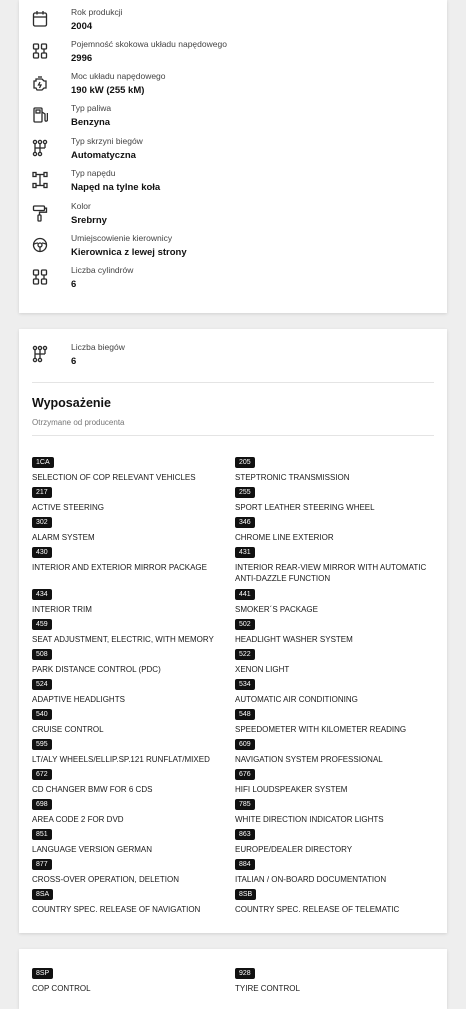 This screenshot has height=1009, width=466. I want to click on equipment-item: 434 INTERIOR TRIM, so click(129, 599).